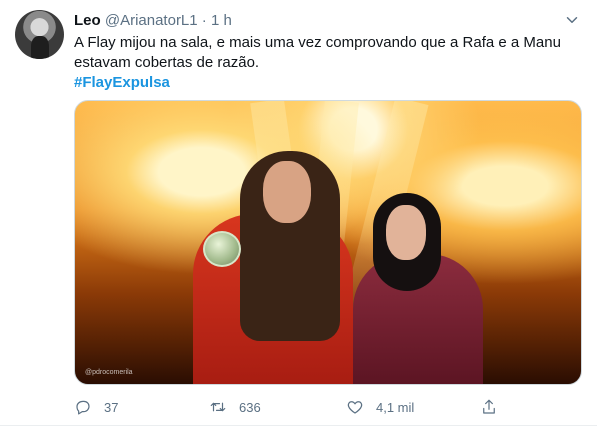 The image size is (597, 426). I want to click on speech-bubble-icon, so click(83, 407).